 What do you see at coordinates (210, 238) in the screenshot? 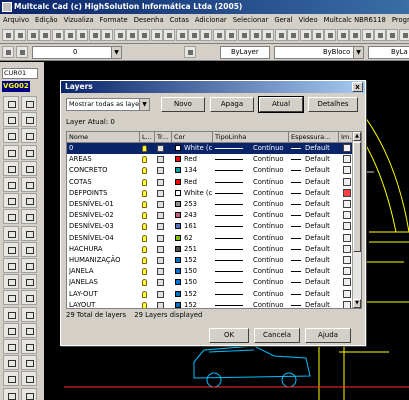
I see `layer-row: DESNÍVEL-04 62 Contínuo Default` at bounding box center [210, 238].